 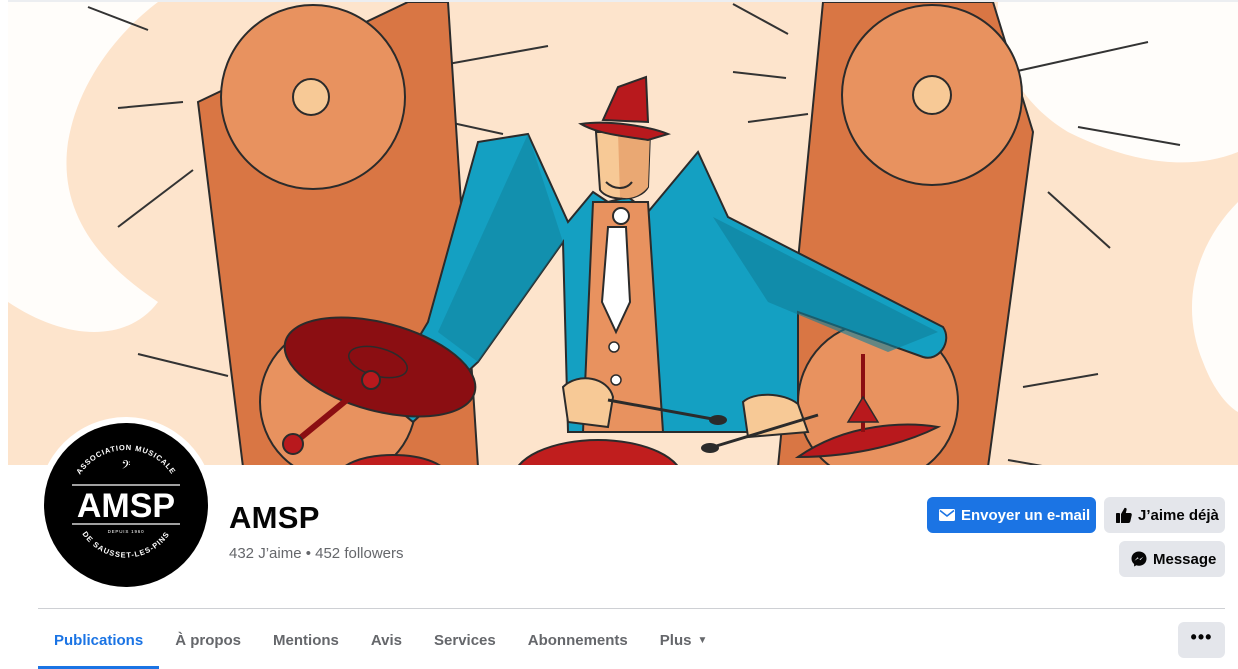 What do you see at coordinates (1178, 515) in the screenshot?
I see `liked-label: J’aime déjà` at bounding box center [1178, 515].